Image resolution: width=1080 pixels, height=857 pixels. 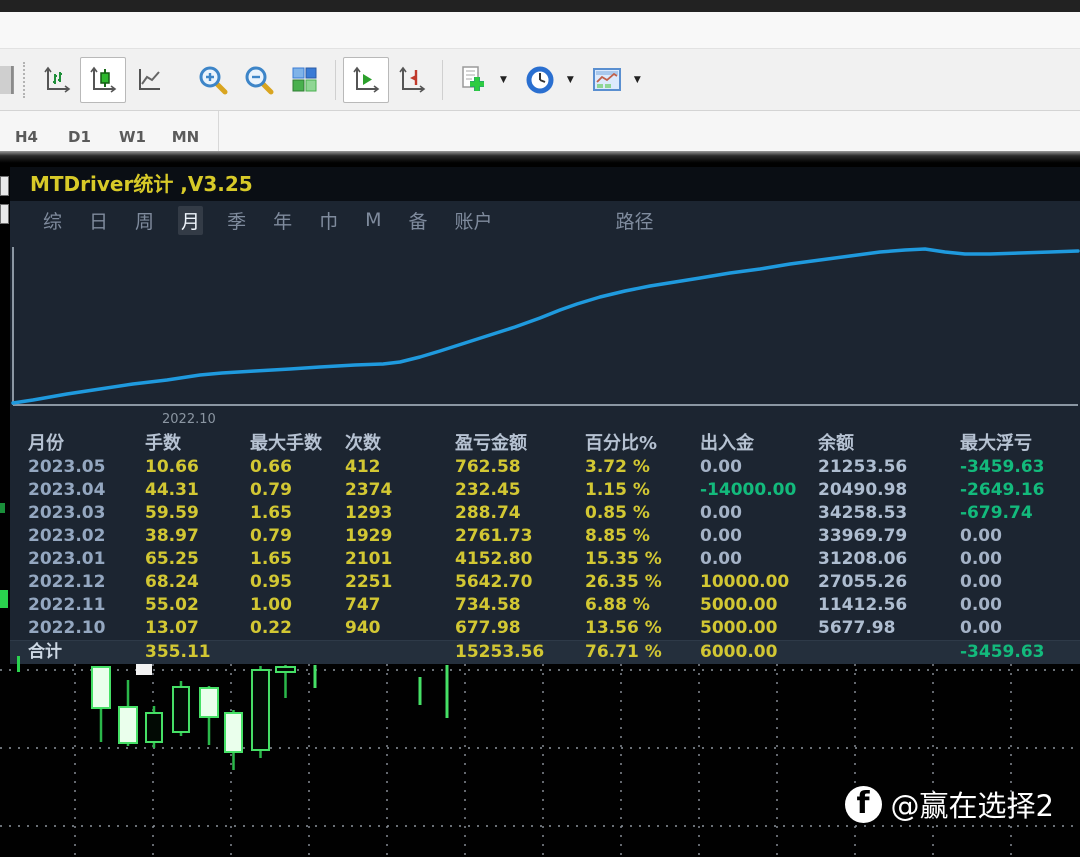 I want to click on zoom-out-icon, so click(x=259, y=80).